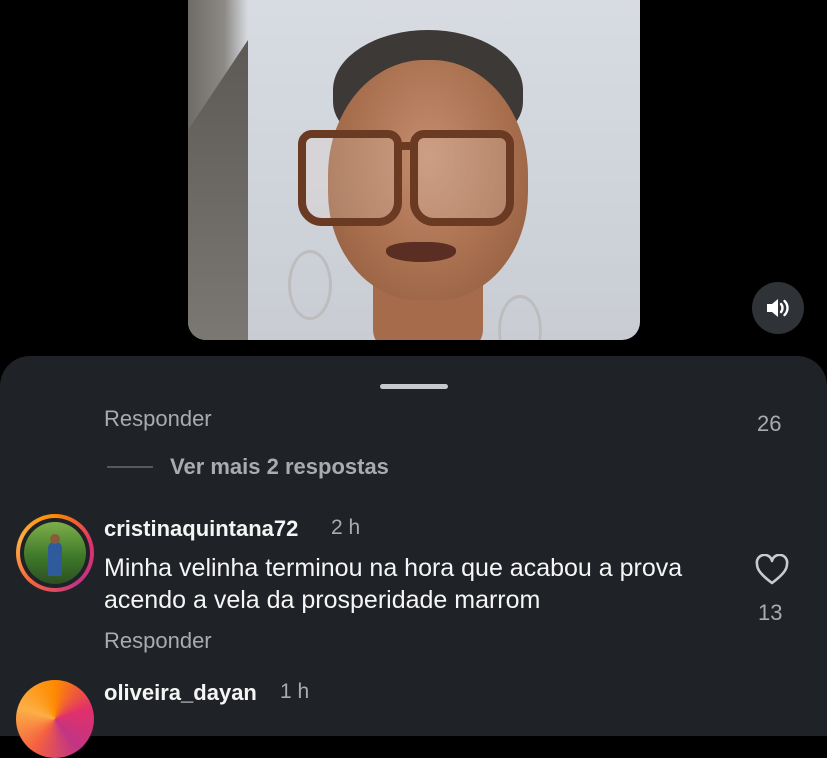  Describe the element at coordinates (414, 386) in the screenshot. I see `sheet-drag-handle` at that location.